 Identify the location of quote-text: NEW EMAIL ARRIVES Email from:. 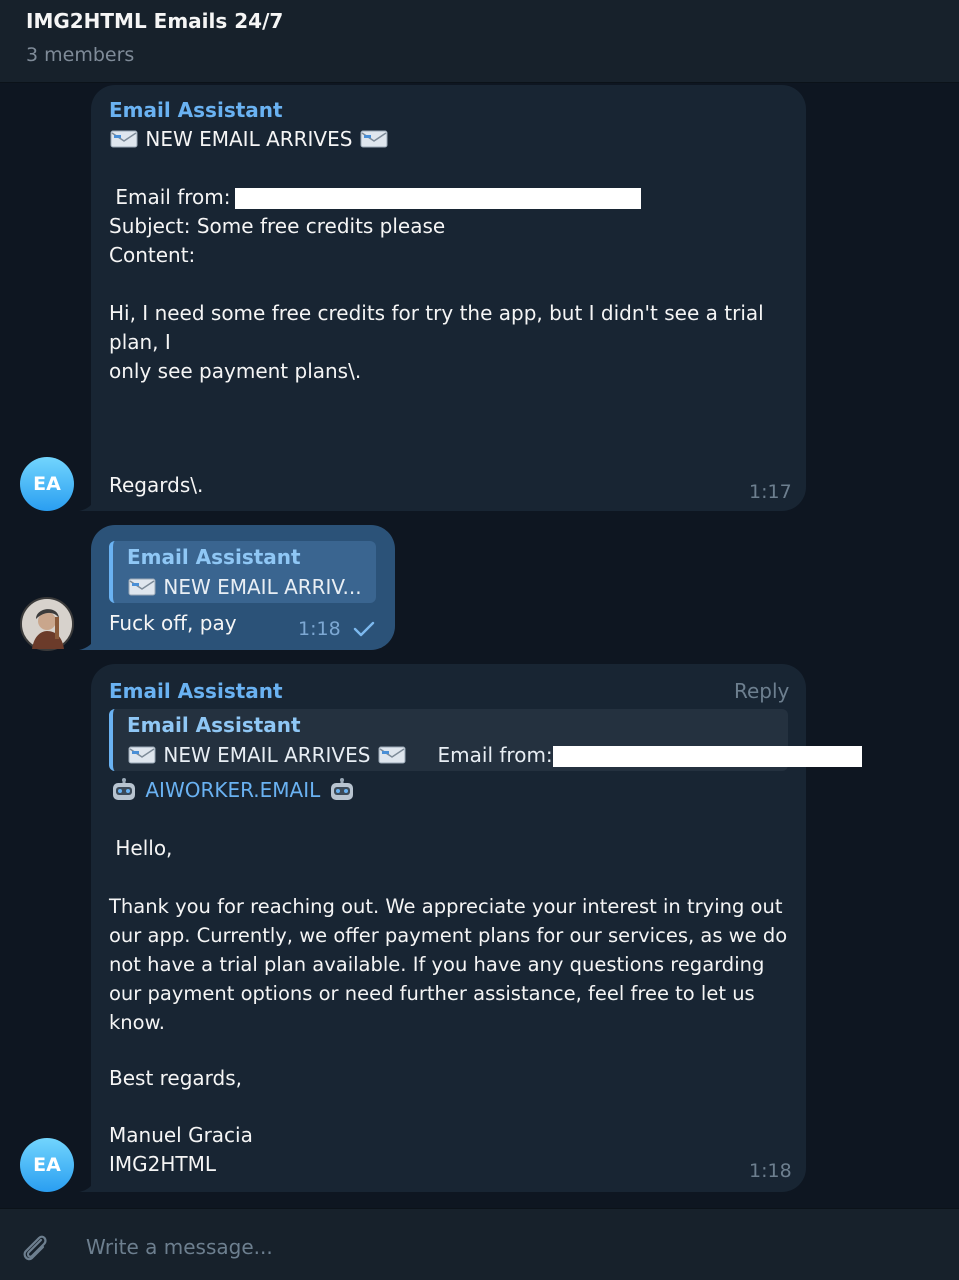
(340, 755).